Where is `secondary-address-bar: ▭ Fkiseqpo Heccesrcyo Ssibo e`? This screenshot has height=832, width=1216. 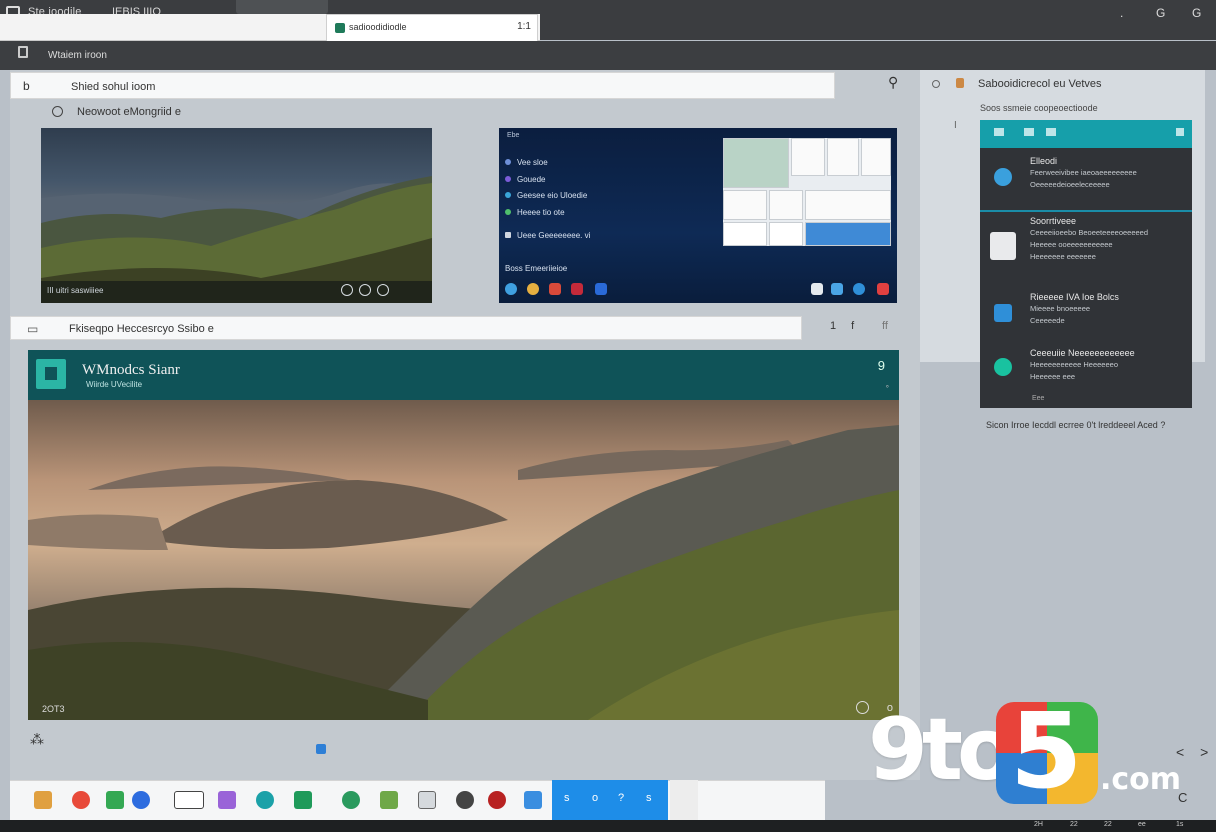 secondary-address-bar: ▭ Fkiseqpo Heccesrcyo Ssibo e is located at coordinates (406, 328).